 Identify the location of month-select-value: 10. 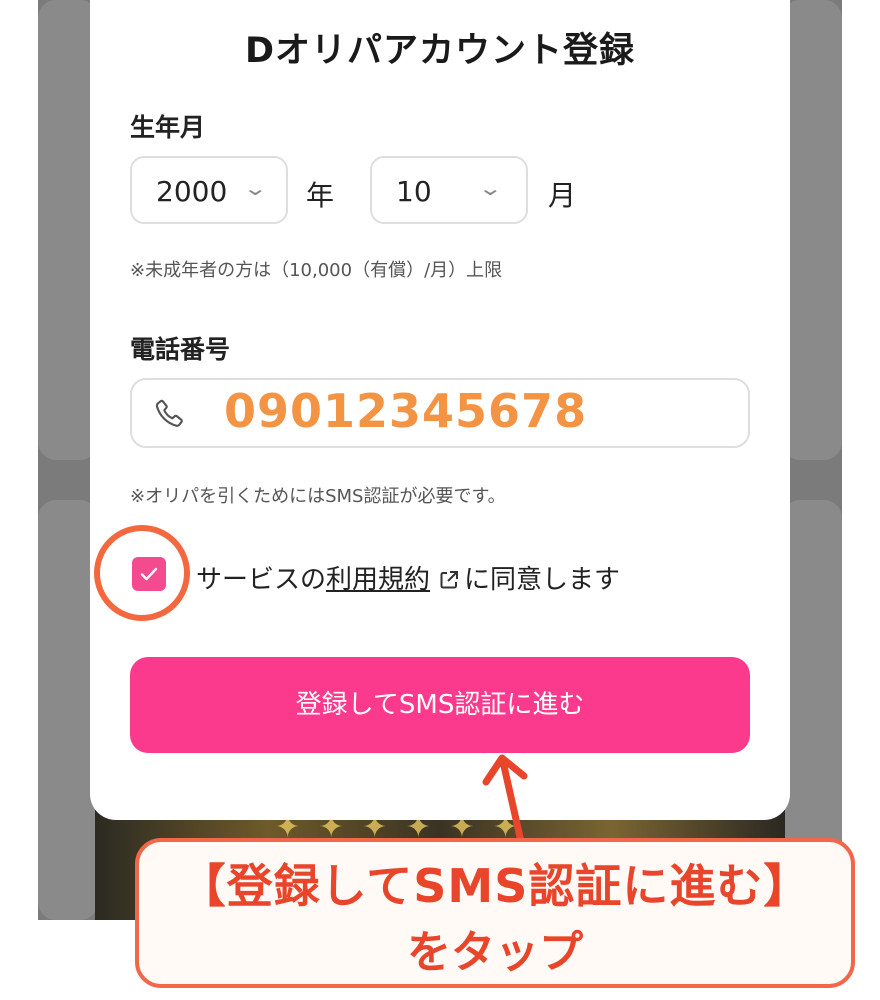
(414, 191).